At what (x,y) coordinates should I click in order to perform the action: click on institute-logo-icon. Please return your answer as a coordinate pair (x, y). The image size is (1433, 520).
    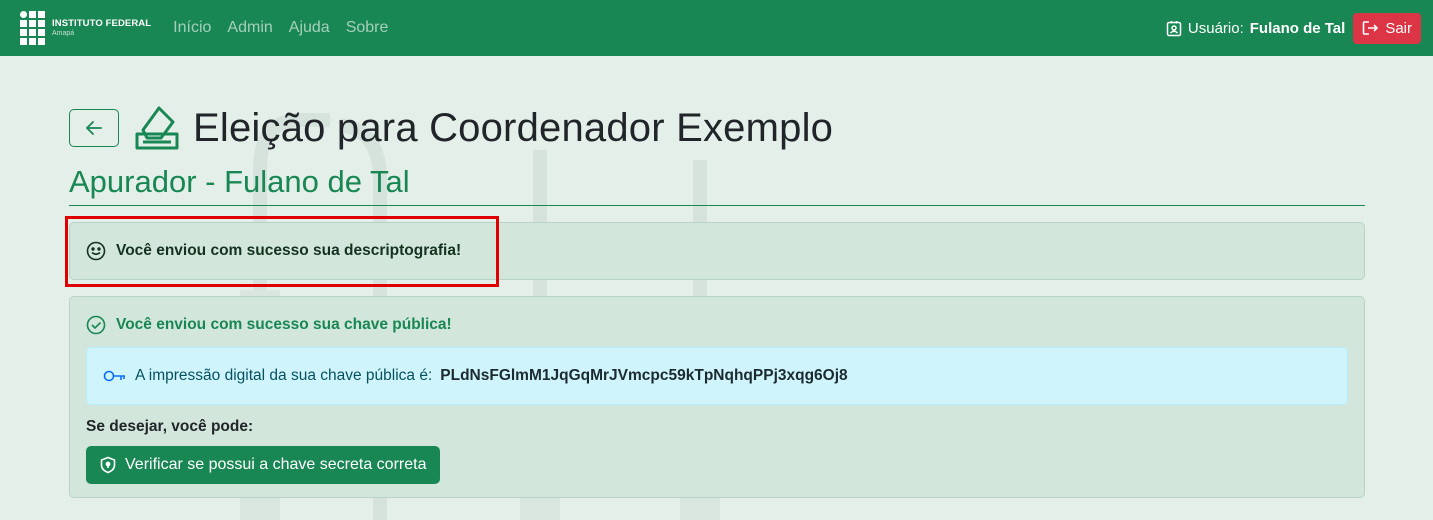
    Looking at the image, I should click on (32, 28).